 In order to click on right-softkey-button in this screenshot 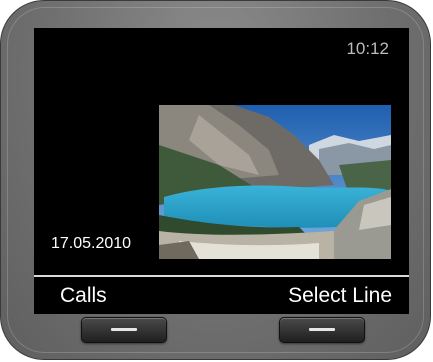, I will do `click(322, 330)`.